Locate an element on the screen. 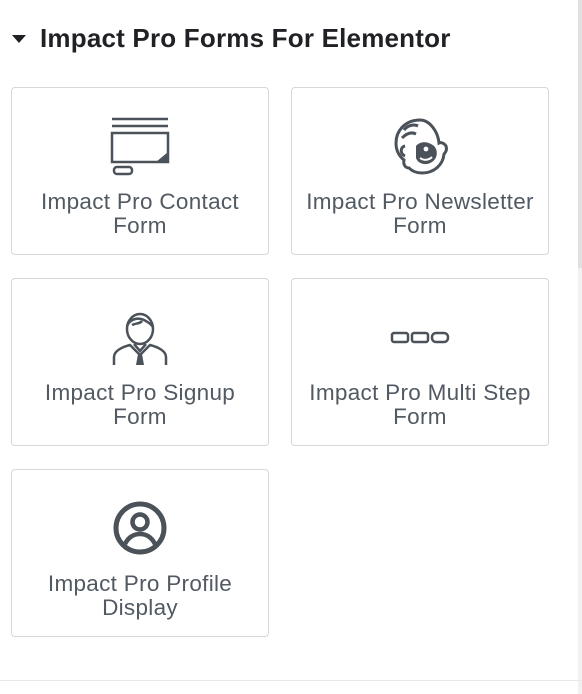 The height and width of the screenshot is (694, 582). widget-card-contact-form: Impact Pro Contact Form is located at coordinates (140, 171).